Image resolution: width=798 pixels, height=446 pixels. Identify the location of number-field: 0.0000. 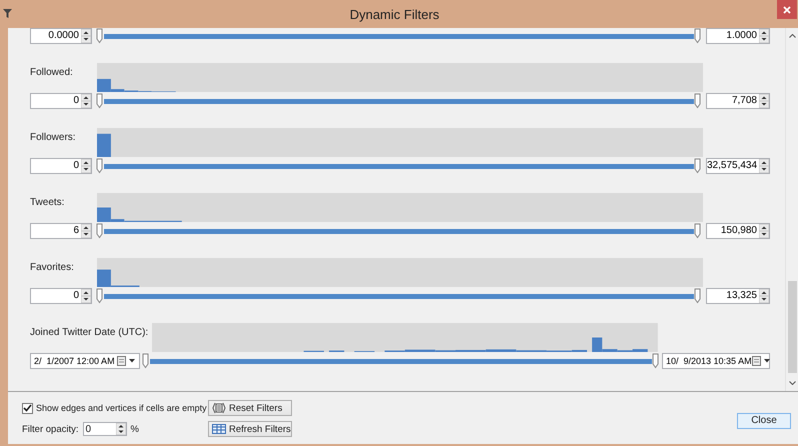
(61, 36).